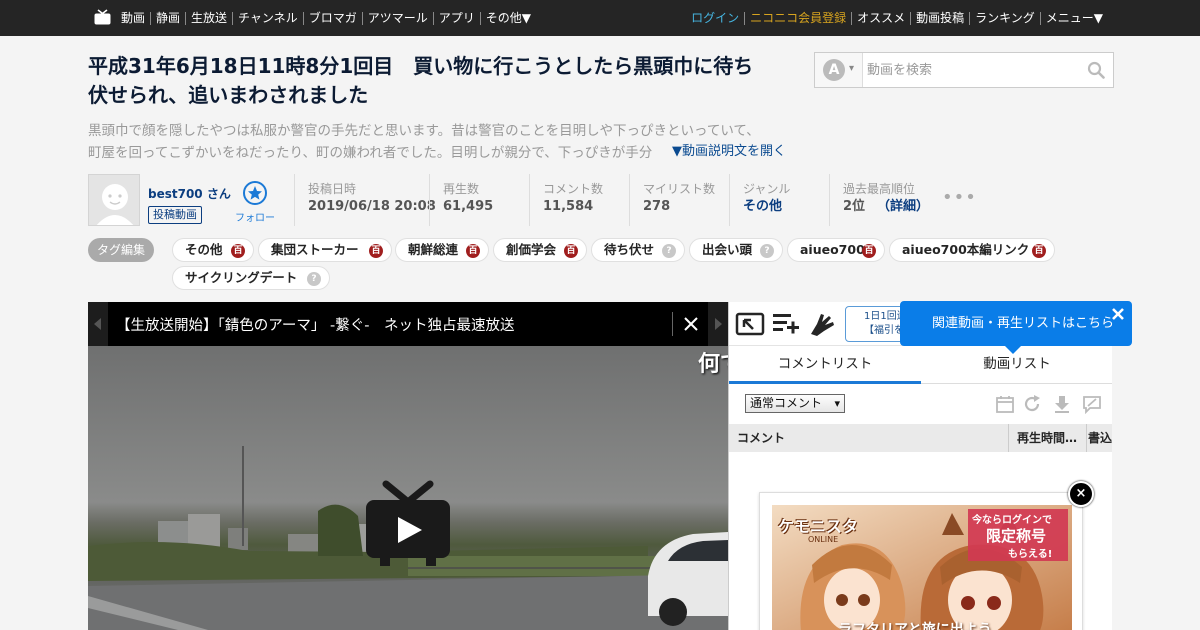 The image size is (1200, 630). Describe the element at coordinates (797, 18) in the screenshot. I see `register-link: ニコニコ会員登録` at that location.